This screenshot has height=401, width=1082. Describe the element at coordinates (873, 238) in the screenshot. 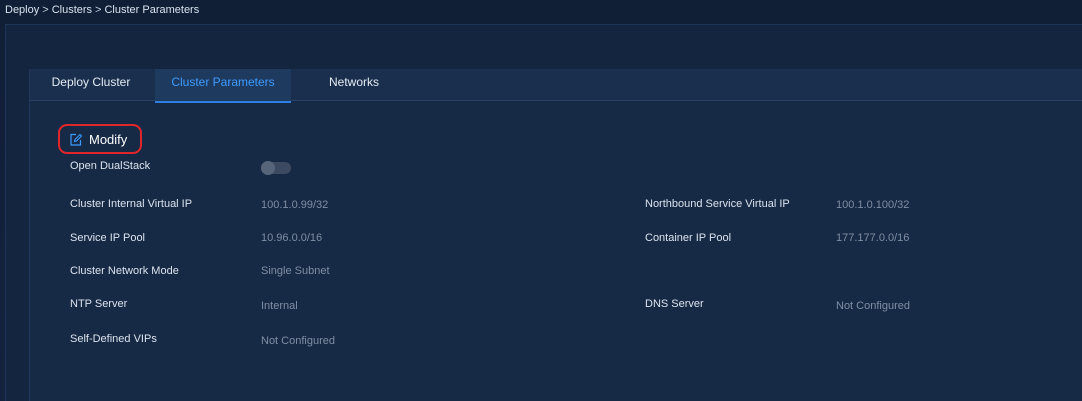

I see `container-ip-pool-value: 177.177.0.0/16` at that location.